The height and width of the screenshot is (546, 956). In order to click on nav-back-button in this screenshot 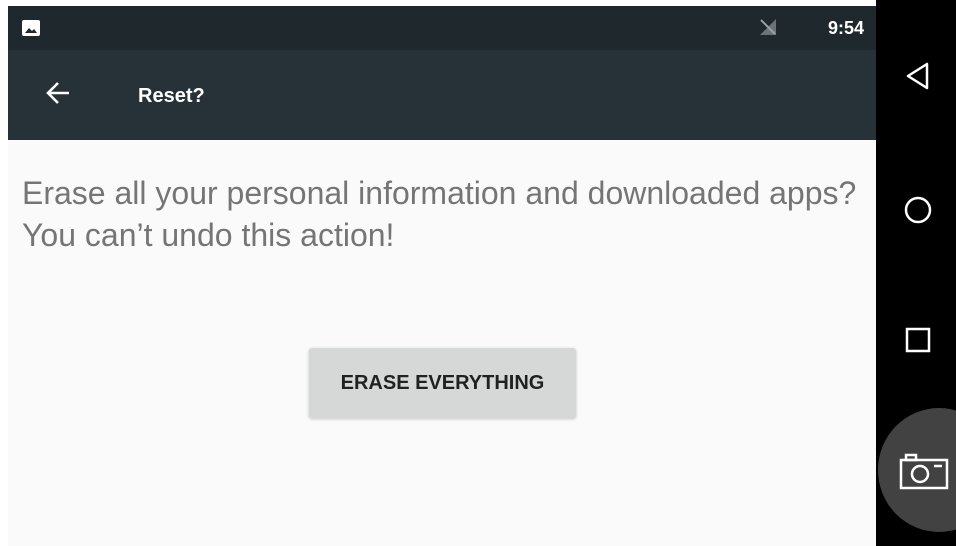, I will do `click(918, 78)`.